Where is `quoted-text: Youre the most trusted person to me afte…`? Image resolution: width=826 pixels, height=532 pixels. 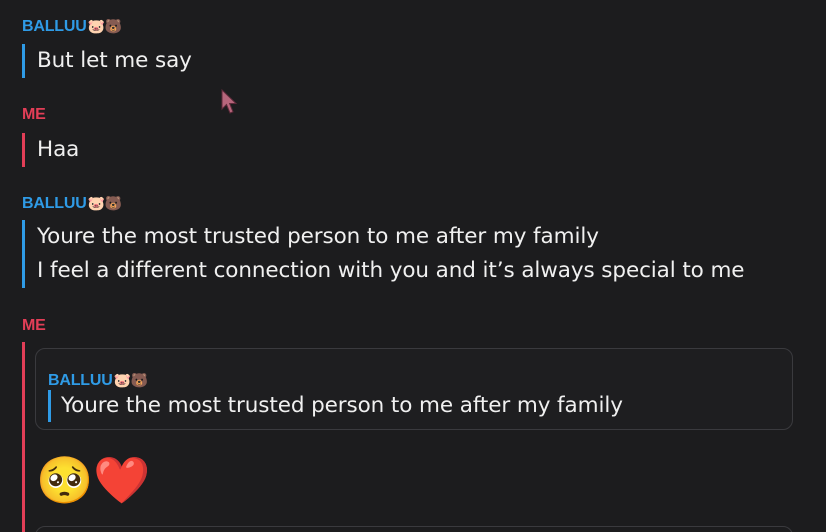 quoted-text: Youre the most trusted person to me afte… is located at coordinates (342, 405).